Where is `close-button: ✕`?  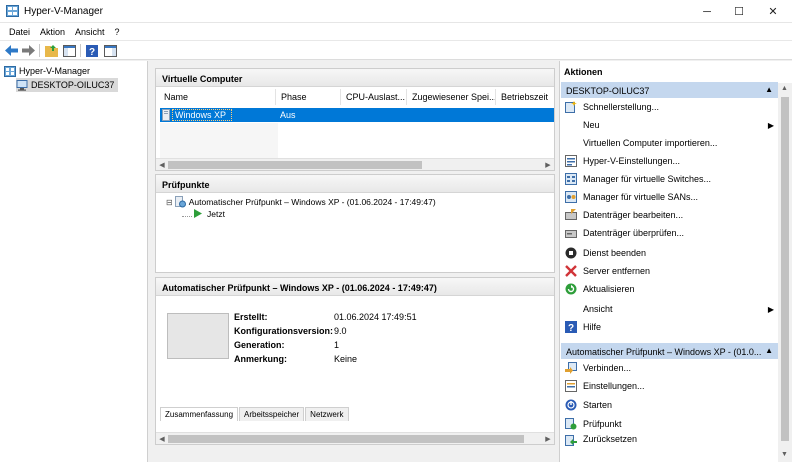 close-button: ✕ is located at coordinates (773, 11).